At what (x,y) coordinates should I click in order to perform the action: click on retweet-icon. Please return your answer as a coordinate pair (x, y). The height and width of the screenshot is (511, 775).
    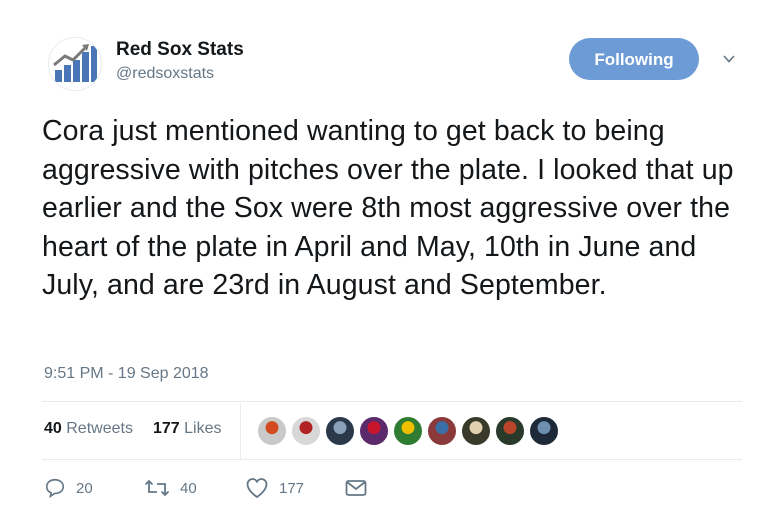
    Looking at the image, I should click on (157, 488).